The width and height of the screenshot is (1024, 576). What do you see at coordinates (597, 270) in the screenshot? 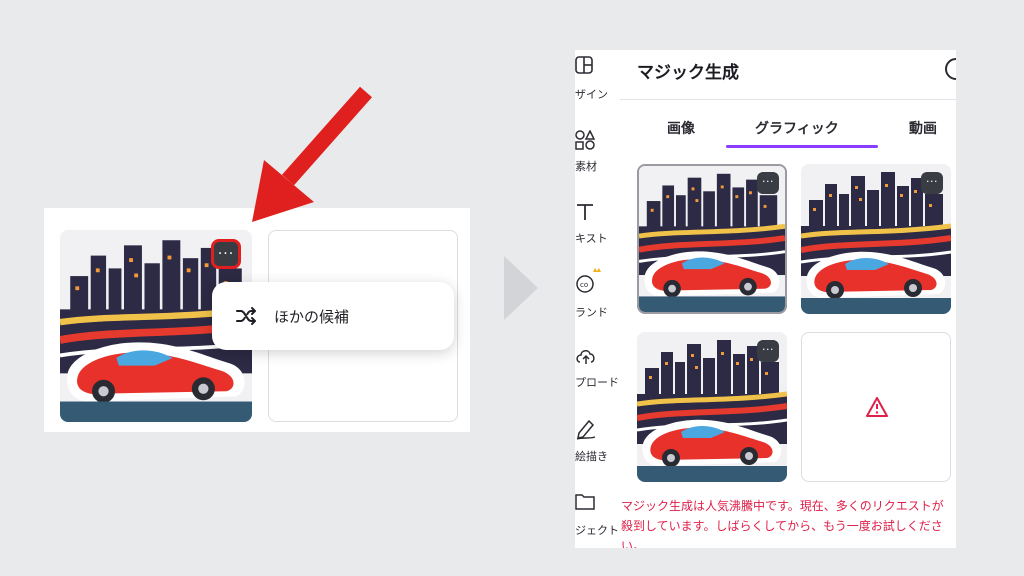
I see `crown-icon` at bounding box center [597, 270].